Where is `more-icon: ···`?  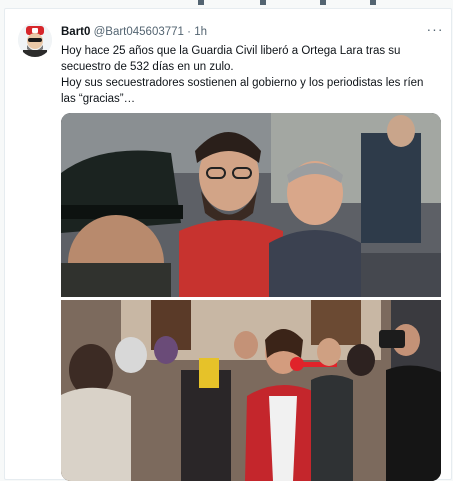 more-icon: ··· is located at coordinates (435, 29).